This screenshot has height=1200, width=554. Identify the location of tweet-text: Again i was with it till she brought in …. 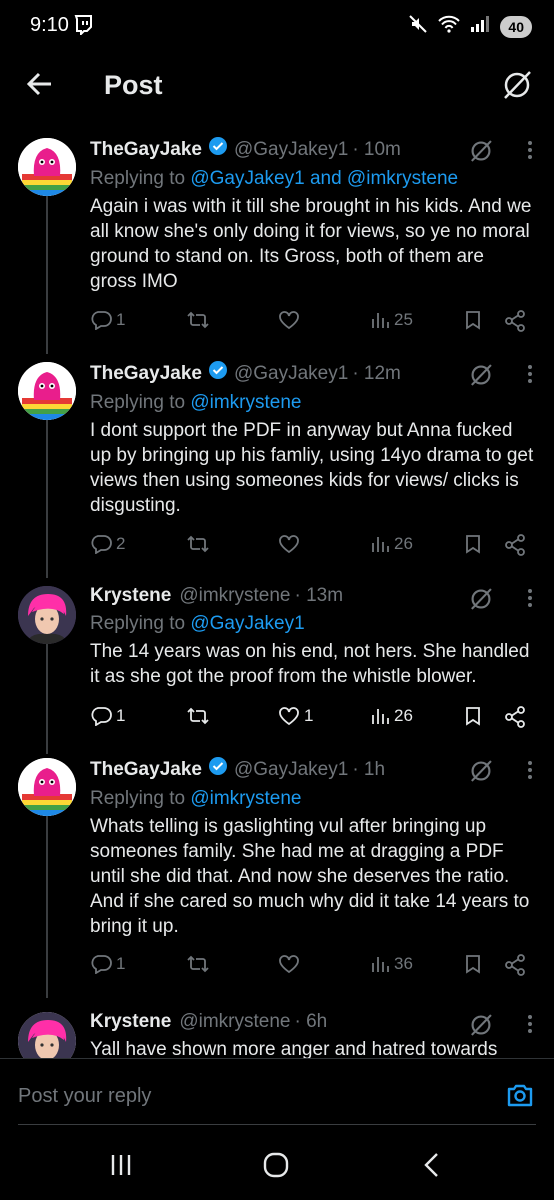
(311, 244).